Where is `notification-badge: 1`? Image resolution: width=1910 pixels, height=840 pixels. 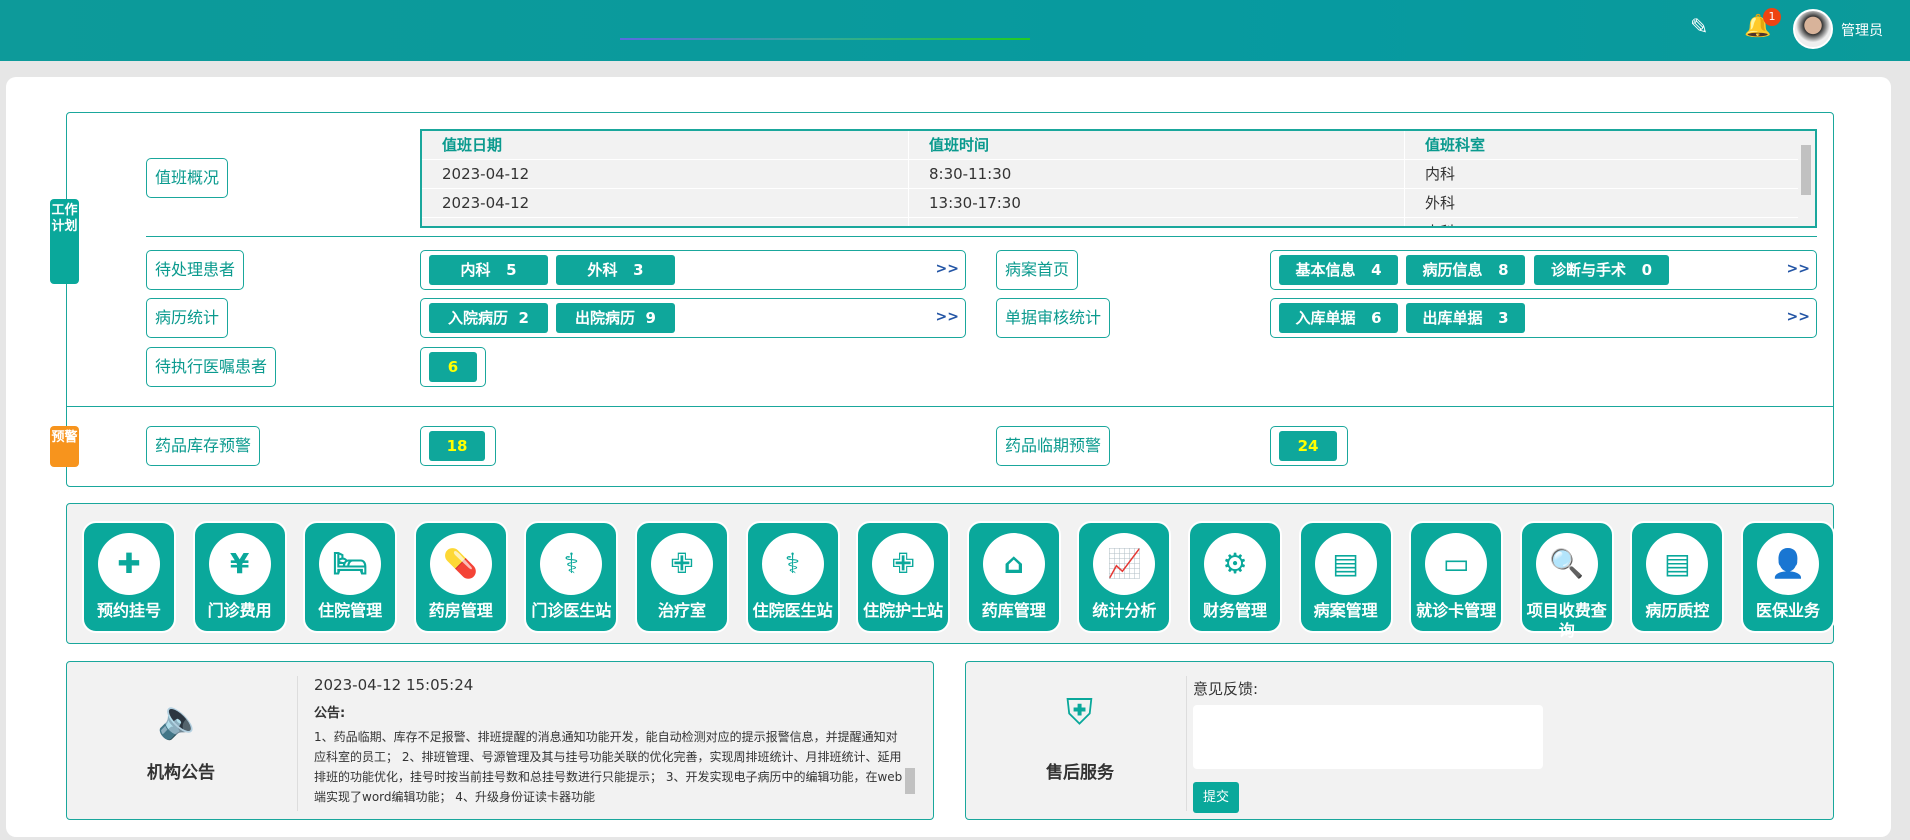
notification-badge: 1 is located at coordinates (1772, 17).